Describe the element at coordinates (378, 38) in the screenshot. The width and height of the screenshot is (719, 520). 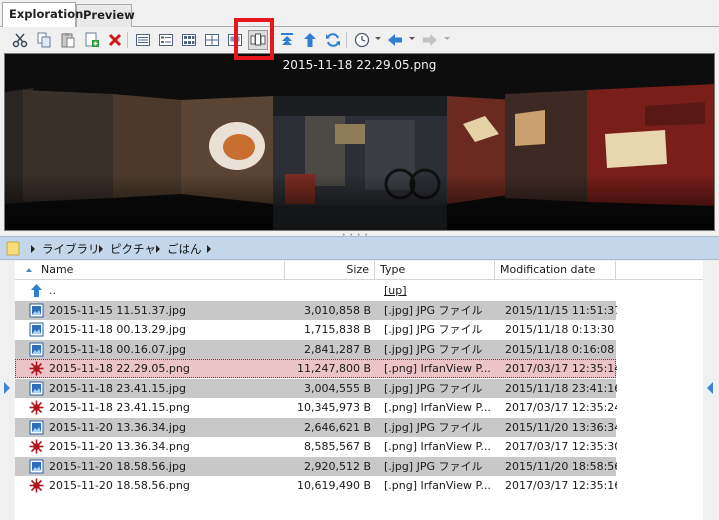
I see `history-dropdown-icon` at that location.